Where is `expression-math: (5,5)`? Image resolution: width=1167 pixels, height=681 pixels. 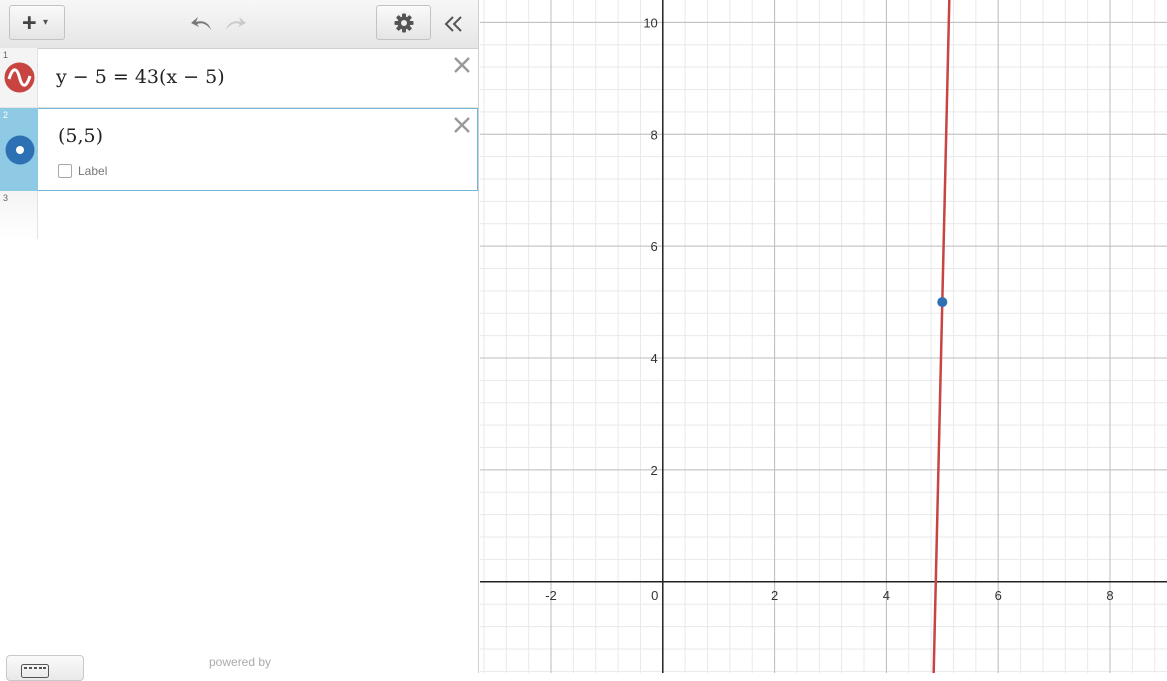
expression-math: (5,5) is located at coordinates (80, 136).